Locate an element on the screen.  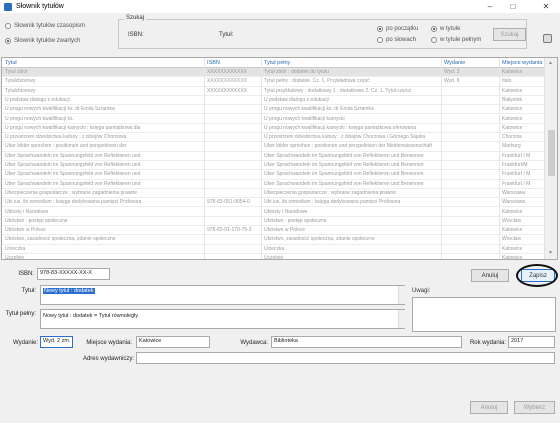
form-cancel-button: Anuluj is located at coordinates (490, 275).